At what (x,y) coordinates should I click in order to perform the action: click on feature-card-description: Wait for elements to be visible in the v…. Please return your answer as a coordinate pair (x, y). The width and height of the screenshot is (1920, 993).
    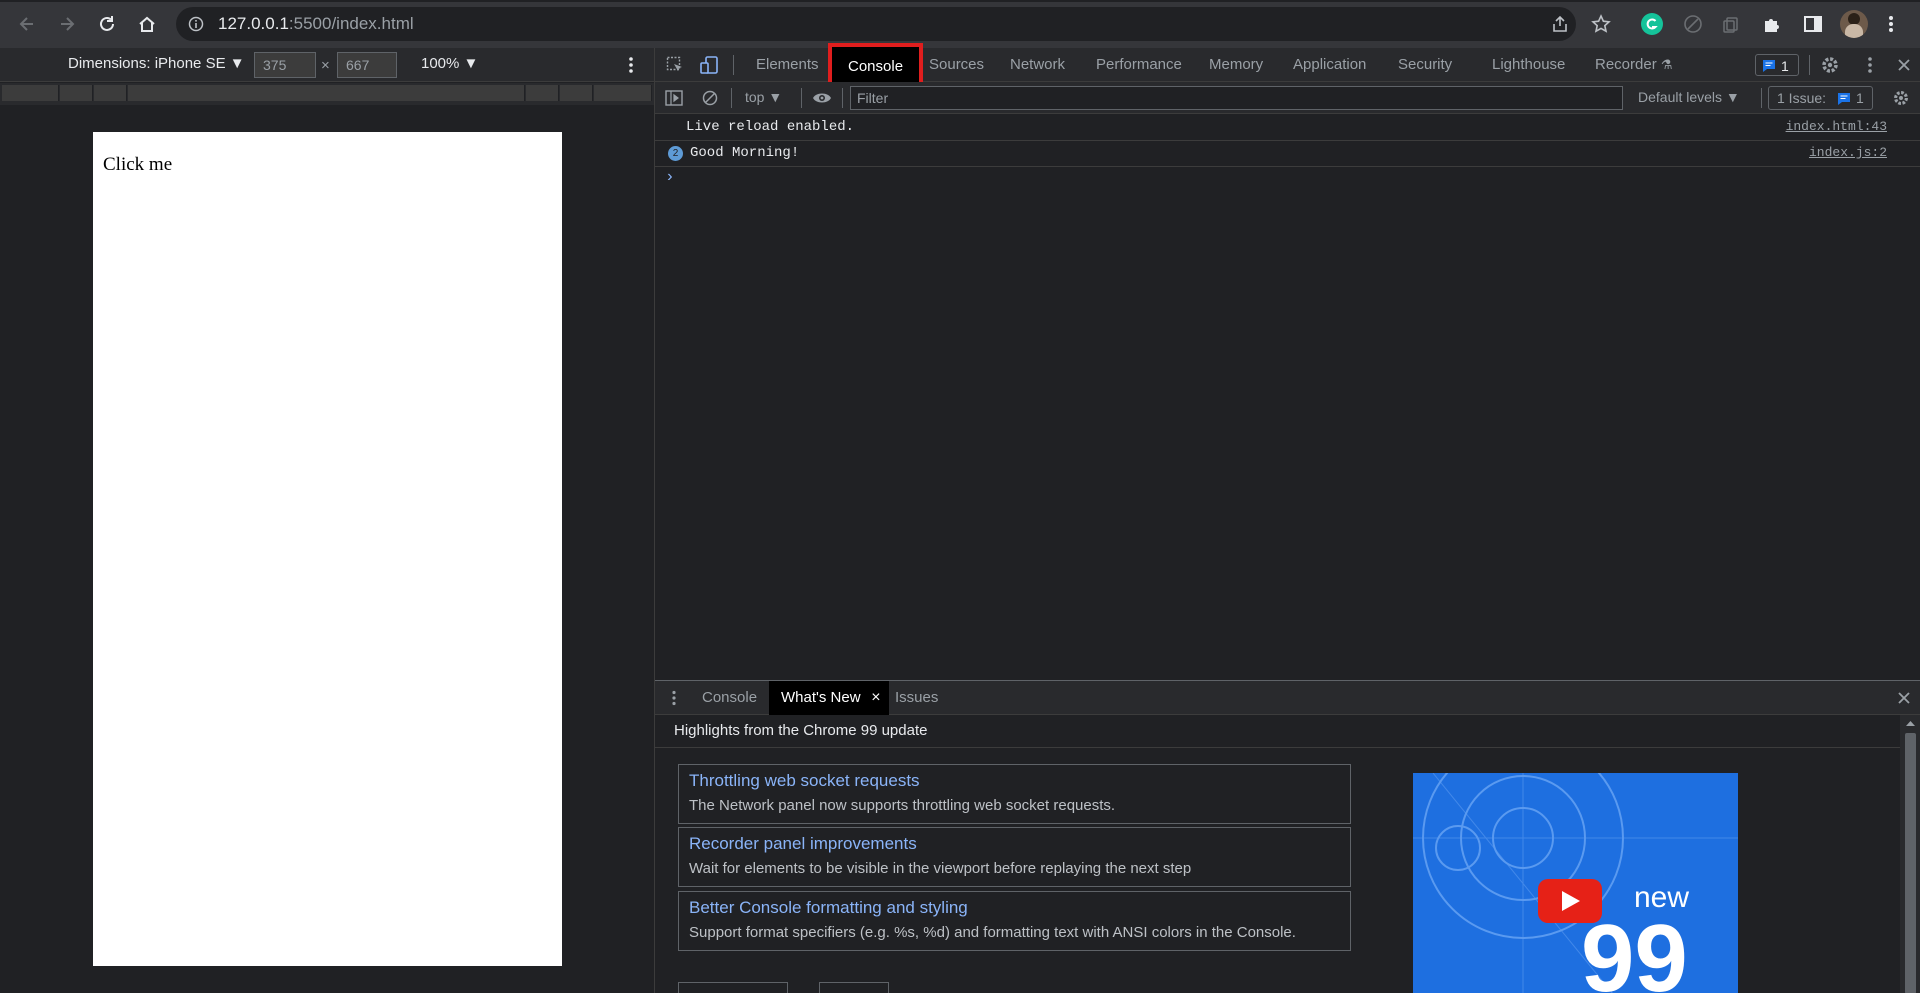
    Looking at the image, I should click on (940, 868).